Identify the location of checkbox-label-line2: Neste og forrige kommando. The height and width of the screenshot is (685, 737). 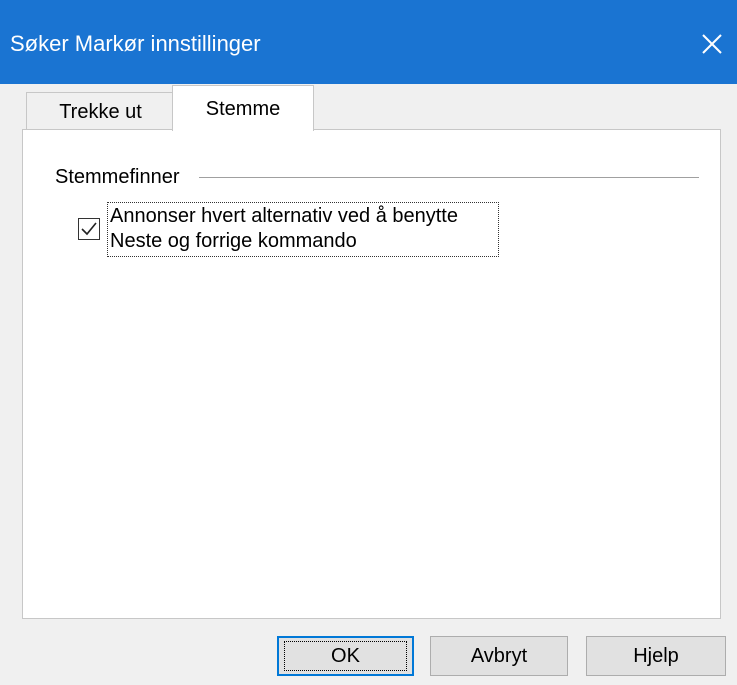
(233, 241).